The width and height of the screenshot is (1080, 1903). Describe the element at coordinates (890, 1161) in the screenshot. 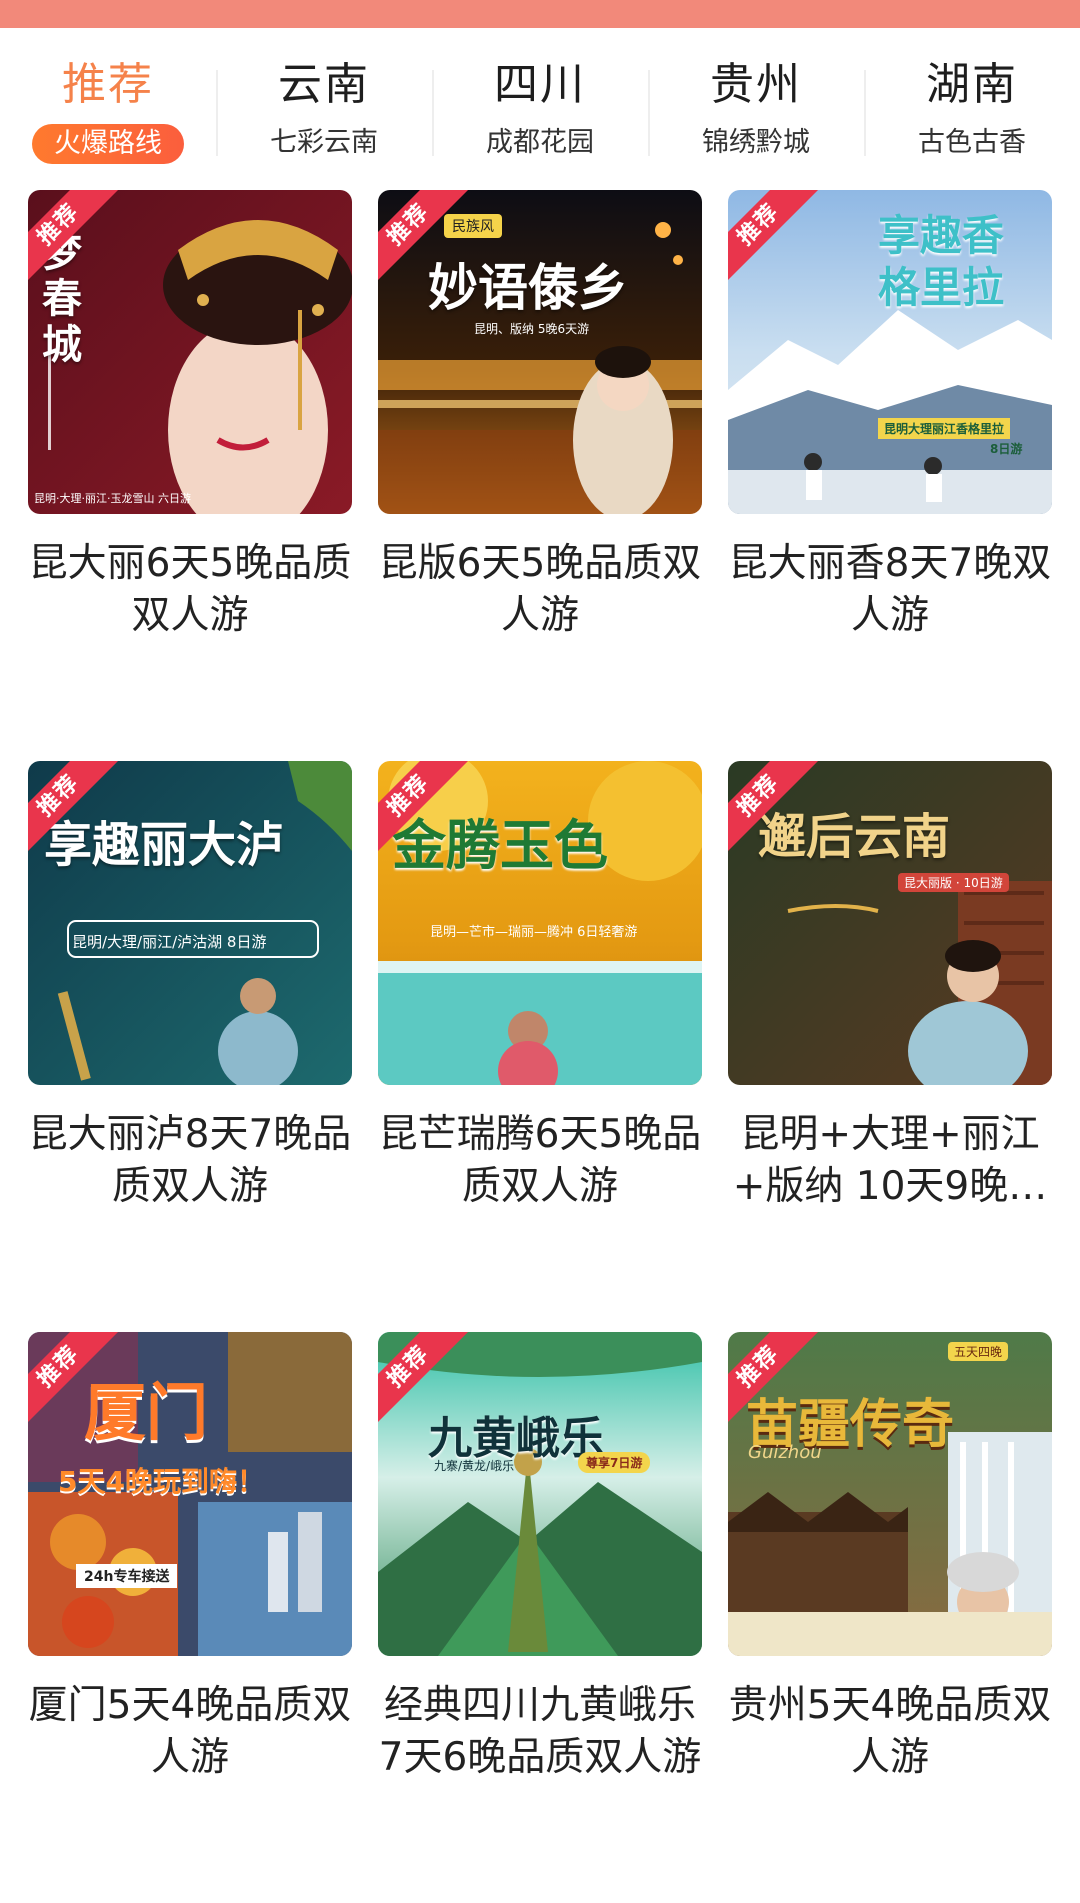

I see `tour-card-title: 昆明+大理+丽江+版纳 10天9晚品质双人游` at that location.